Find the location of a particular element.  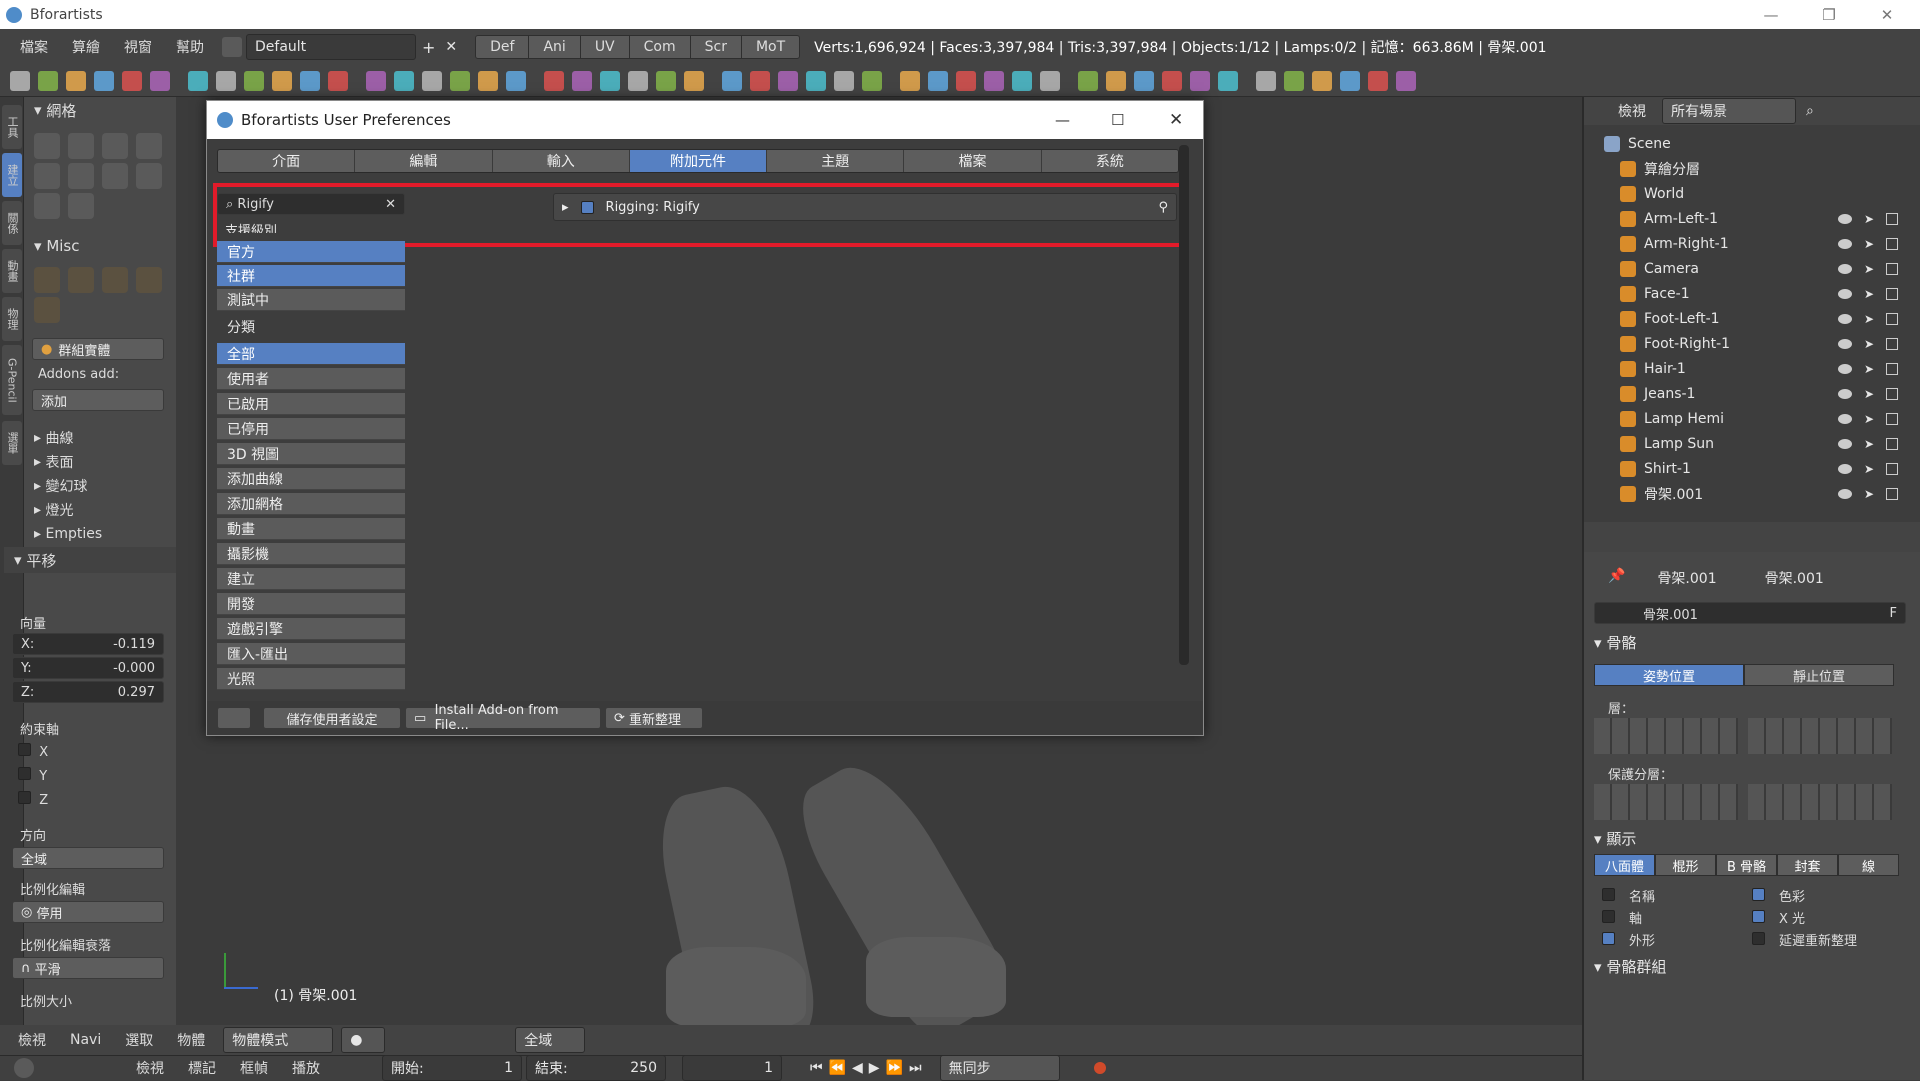

pose-position-button: 姿勢位置 is located at coordinates (1669, 675).